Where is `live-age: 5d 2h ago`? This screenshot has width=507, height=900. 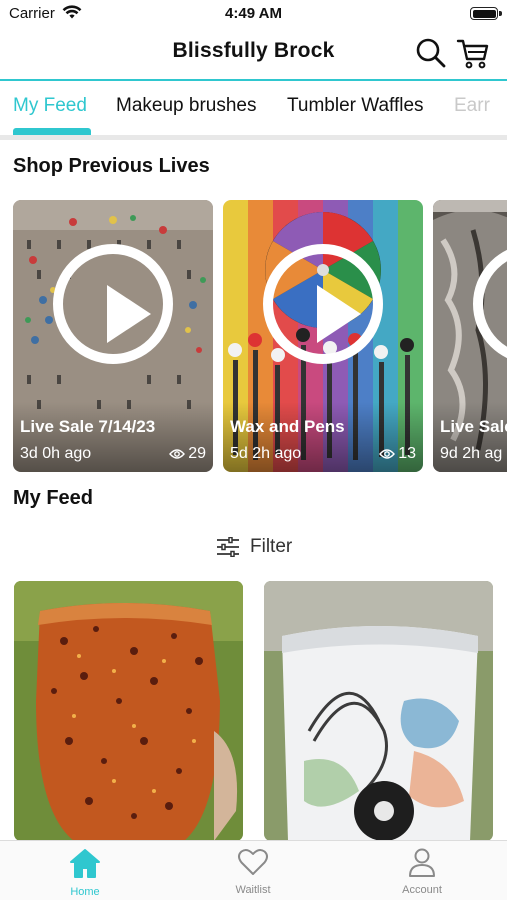
live-age: 5d 2h ago is located at coordinates (266, 453).